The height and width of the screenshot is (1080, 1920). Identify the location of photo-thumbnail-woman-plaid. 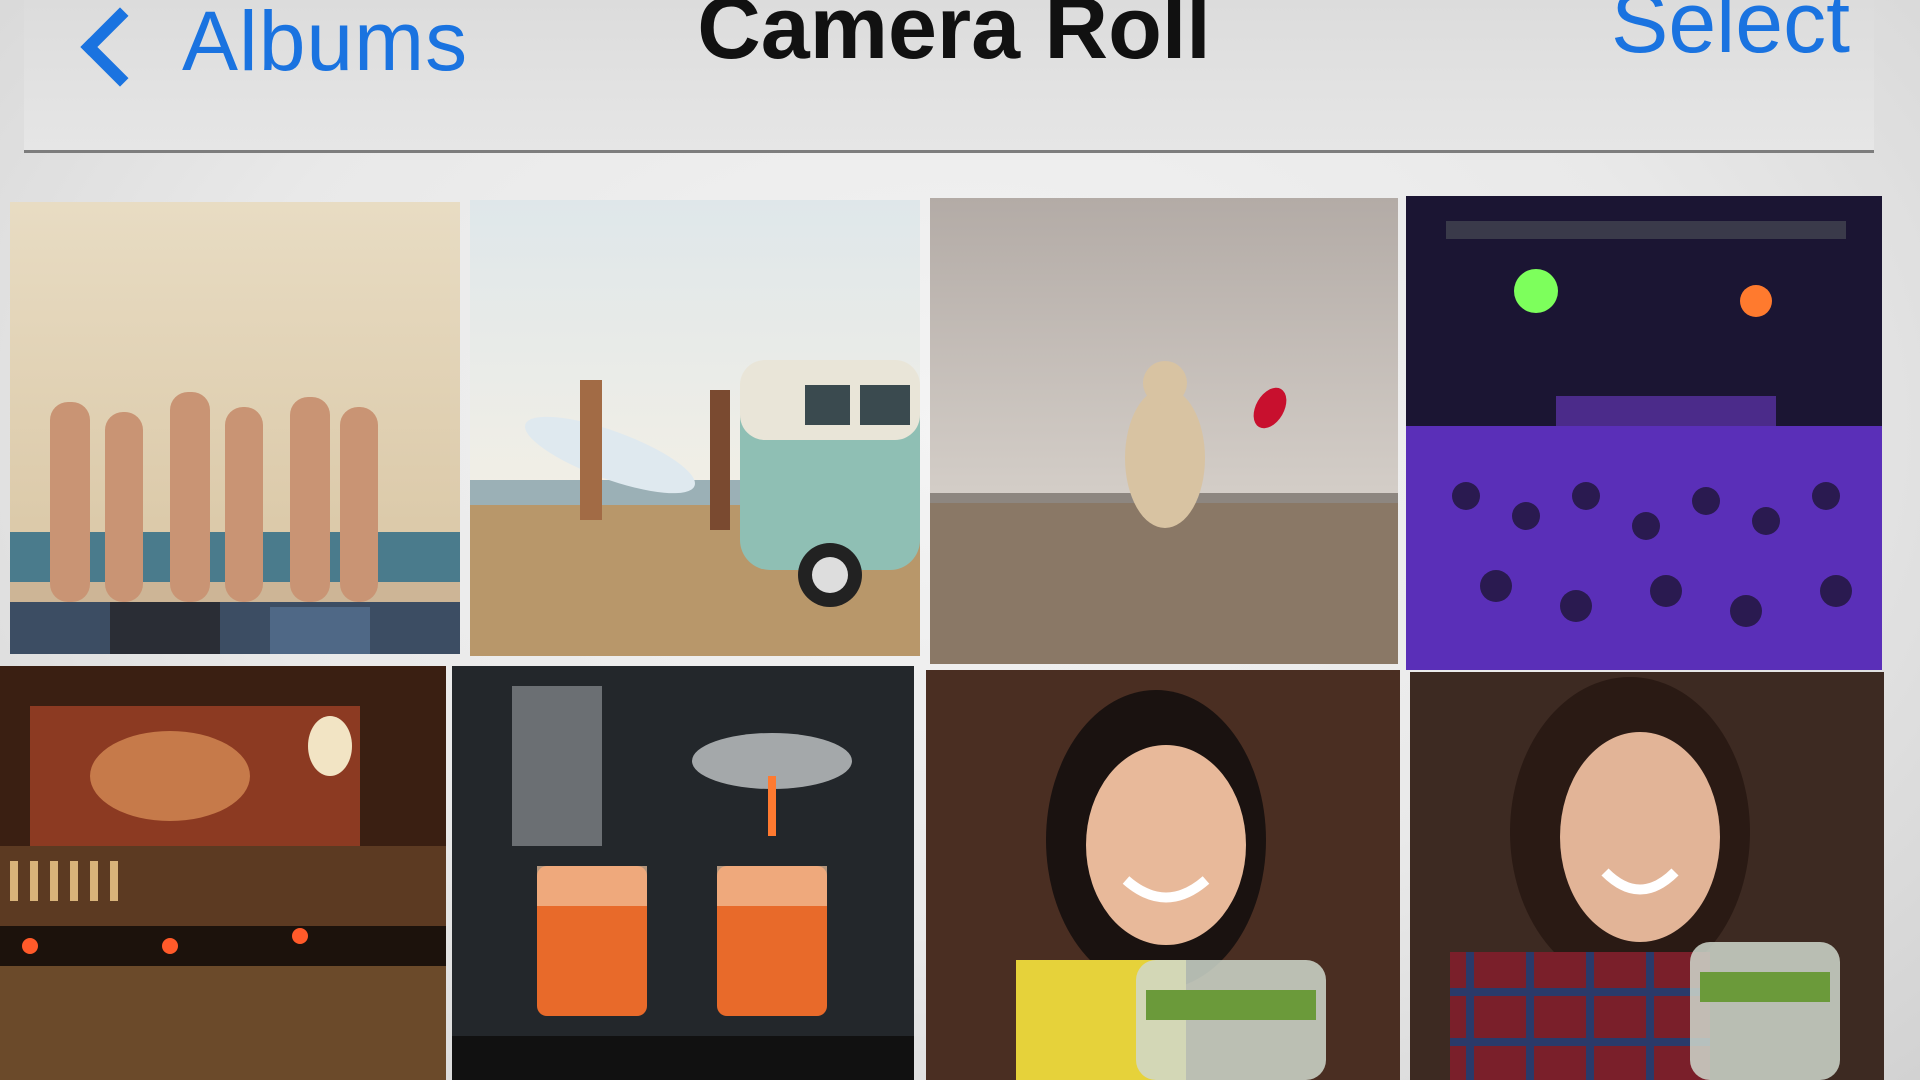
(1647, 876).